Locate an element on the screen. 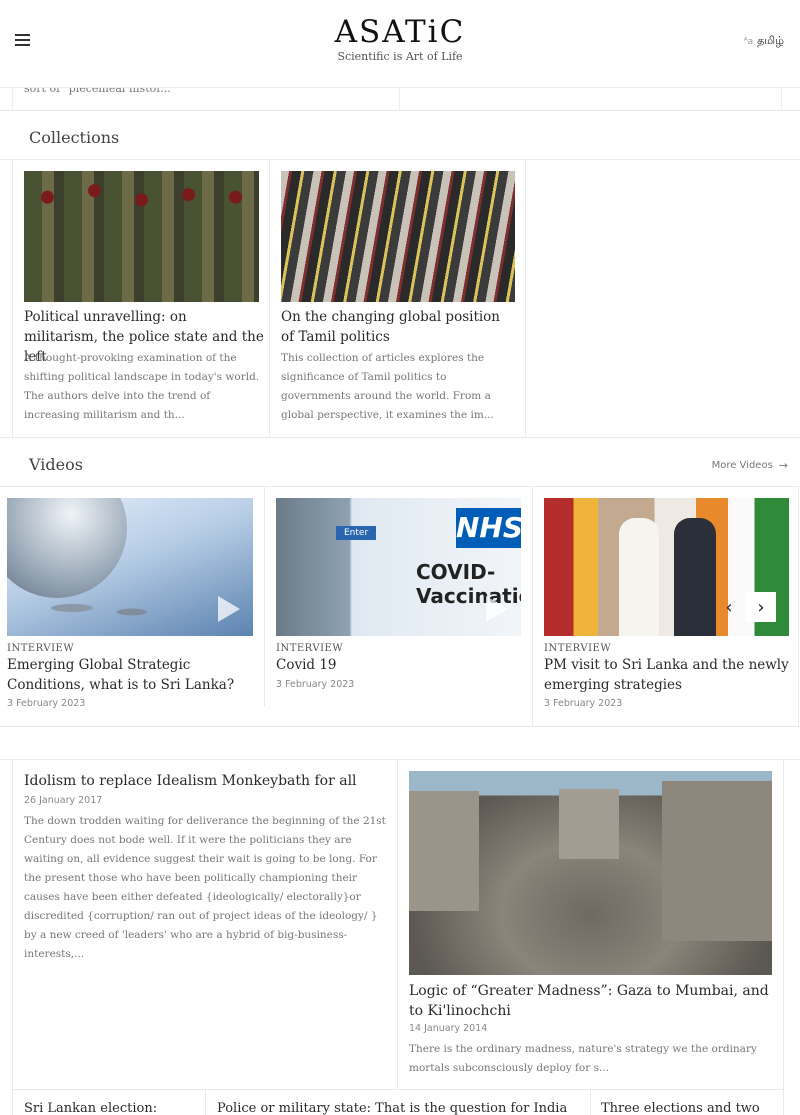  article-date: 26 January 2017 is located at coordinates (63, 800).